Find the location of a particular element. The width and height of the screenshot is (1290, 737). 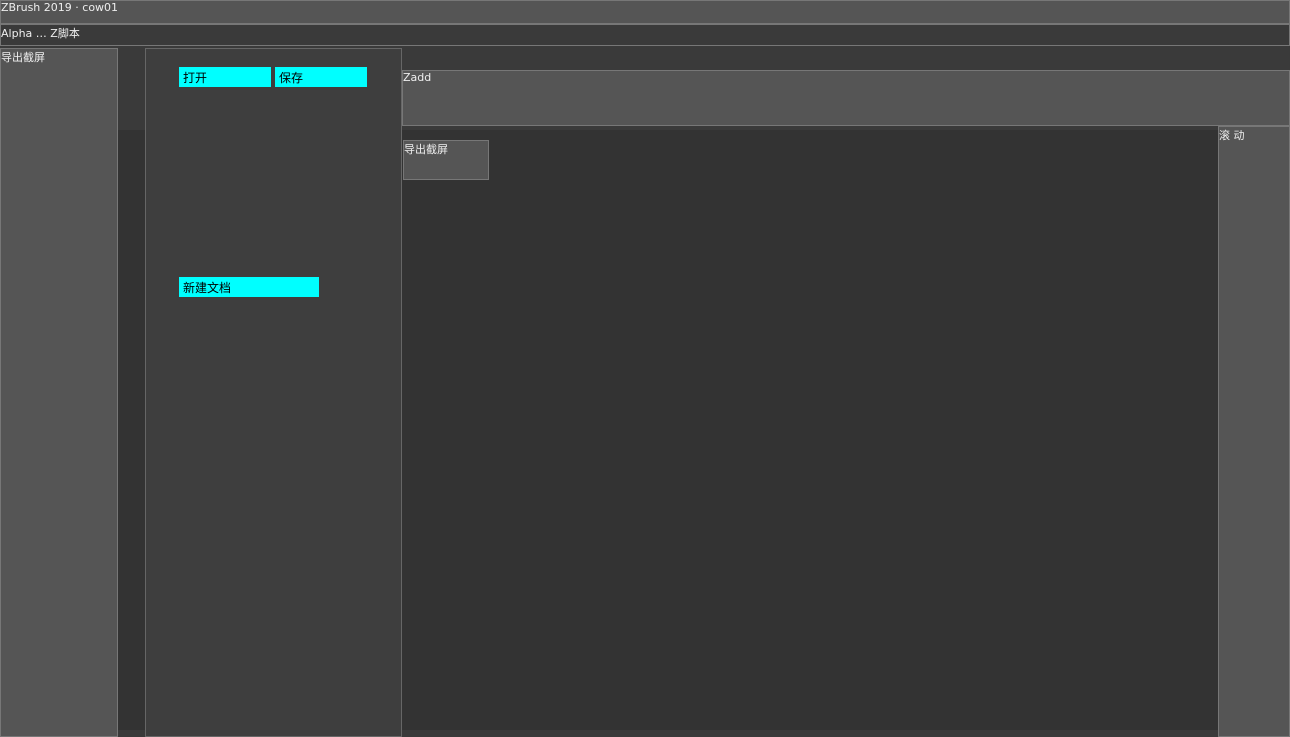

new-document-button: 新建文档 is located at coordinates (249, 287).